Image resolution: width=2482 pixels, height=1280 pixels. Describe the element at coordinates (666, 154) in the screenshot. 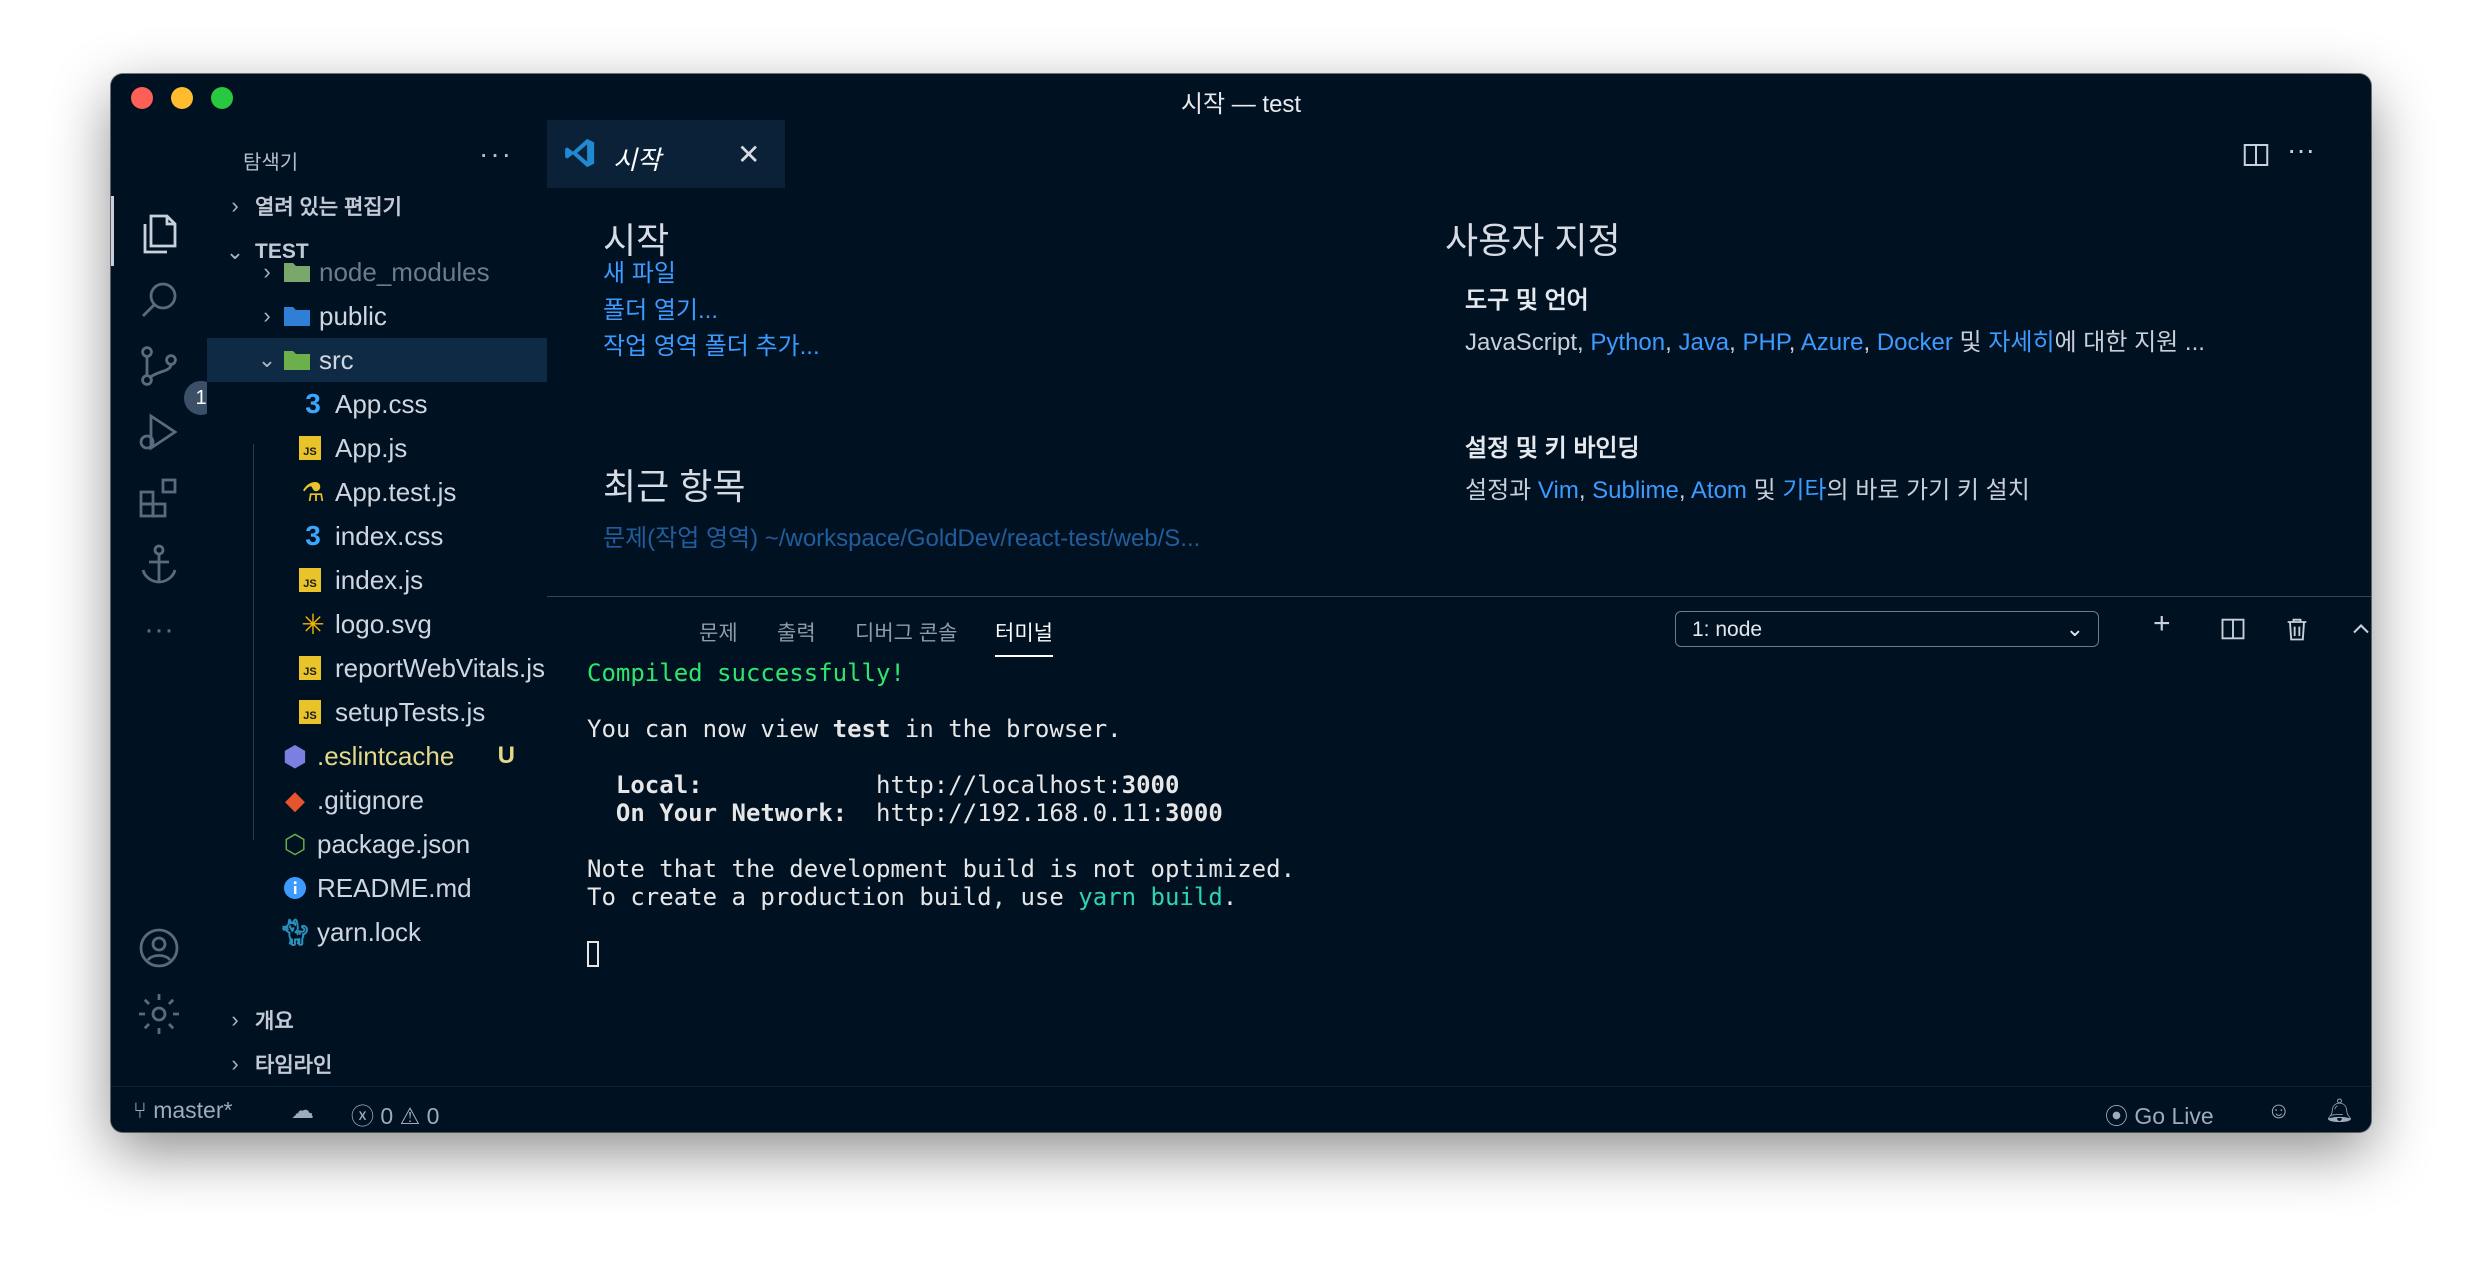

I see `tab-welcome: 시작 ✕` at that location.